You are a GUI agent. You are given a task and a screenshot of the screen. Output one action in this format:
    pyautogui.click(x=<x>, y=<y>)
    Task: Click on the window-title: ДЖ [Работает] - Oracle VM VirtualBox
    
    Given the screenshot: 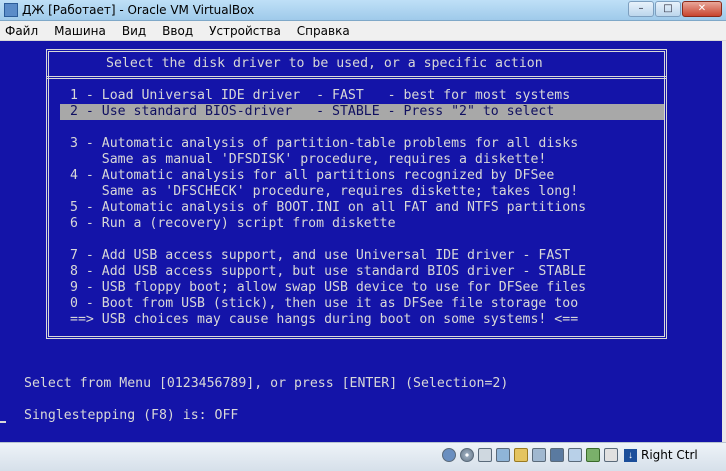 What is the action you would take?
    pyautogui.click(x=138, y=10)
    